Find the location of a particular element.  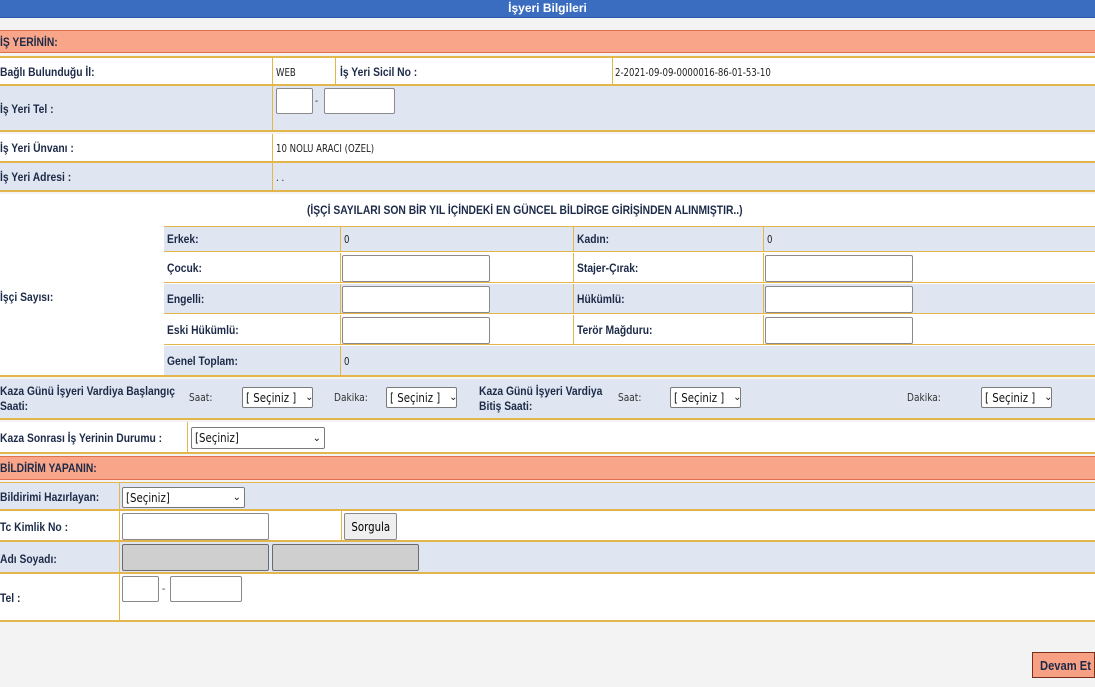

vardiya-end-dakika-value: [ Seçiniz ] is located at coordinates (1010, 397).